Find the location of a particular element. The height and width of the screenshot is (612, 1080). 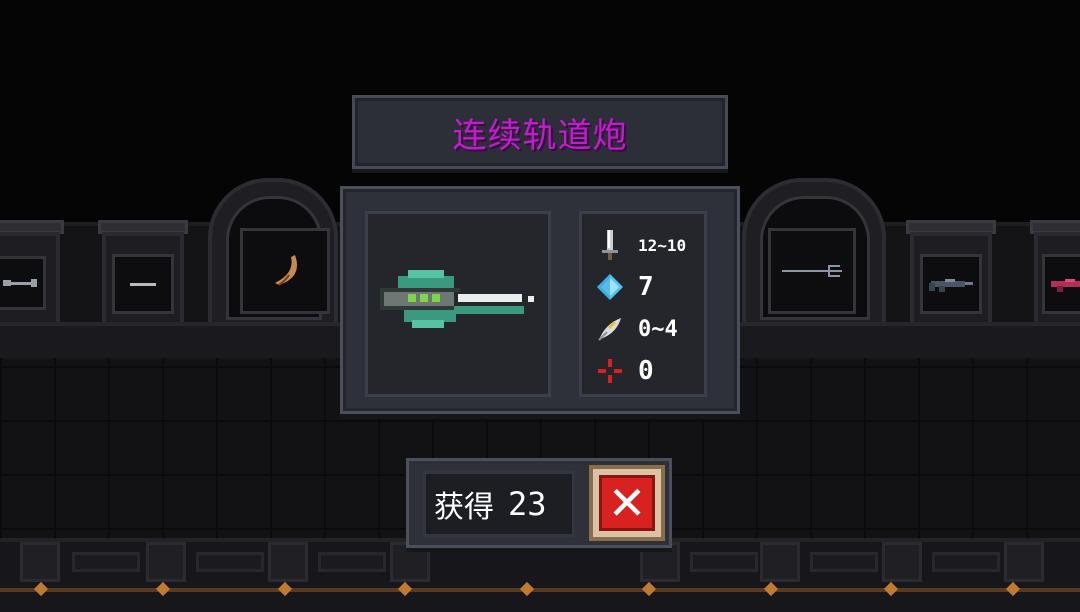

stat-spread-value: 0 is located at coordinates (646, 371).